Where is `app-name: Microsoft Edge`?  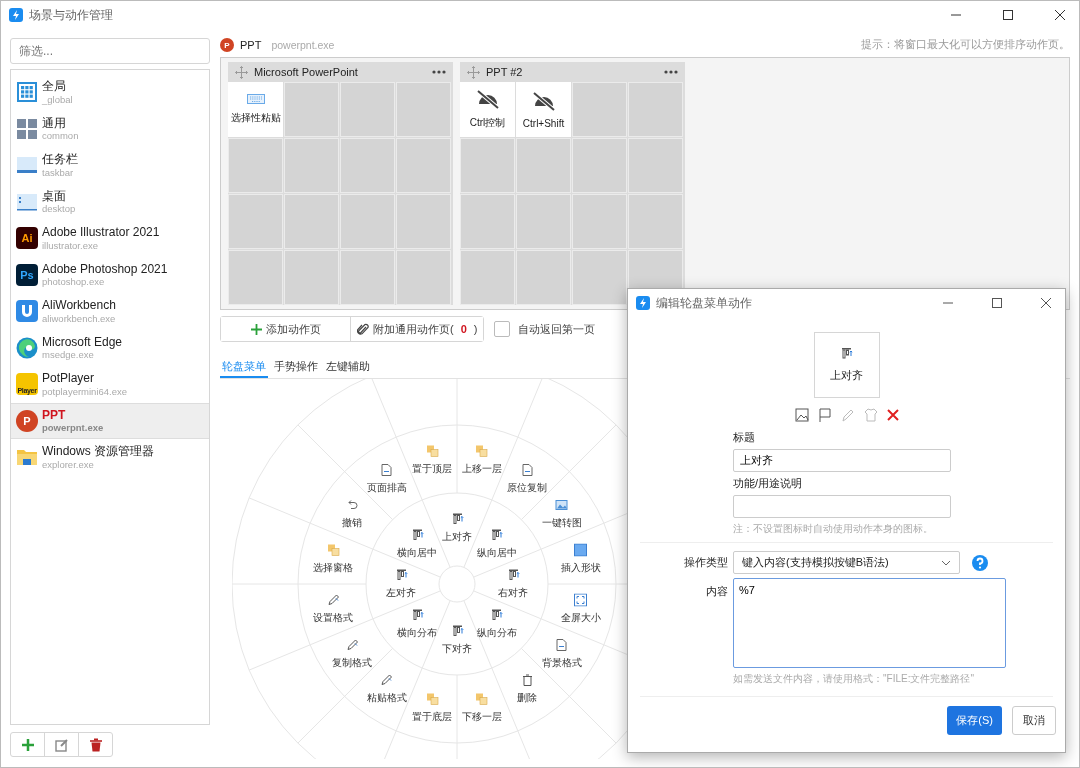 app-name: Microsoft Edge is located at coordinates (82, 342).